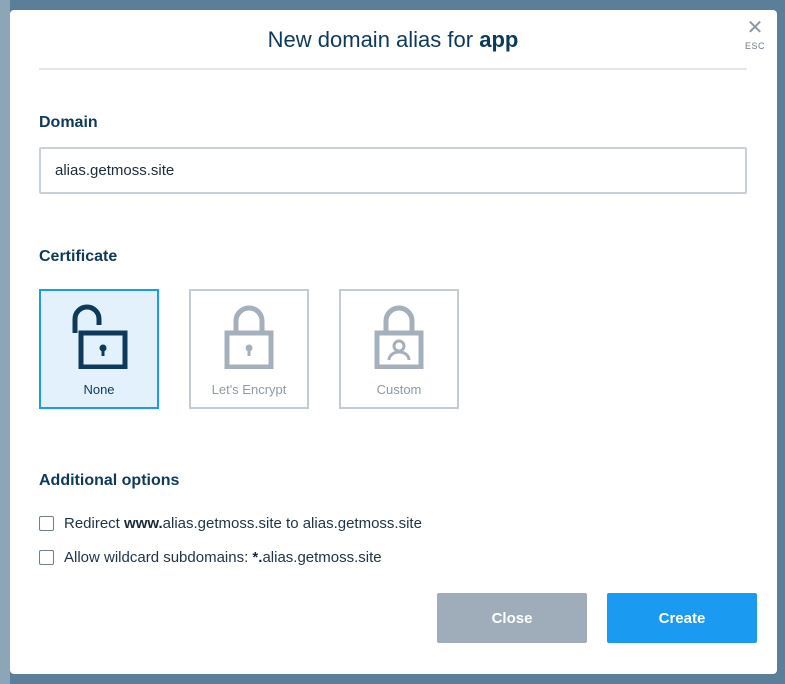 The image size is (785, 684). What do you see at coordinates (100, 336) in the screenshot?
I see `unlocked-padlock-icon` at bounding box center [100, 336].